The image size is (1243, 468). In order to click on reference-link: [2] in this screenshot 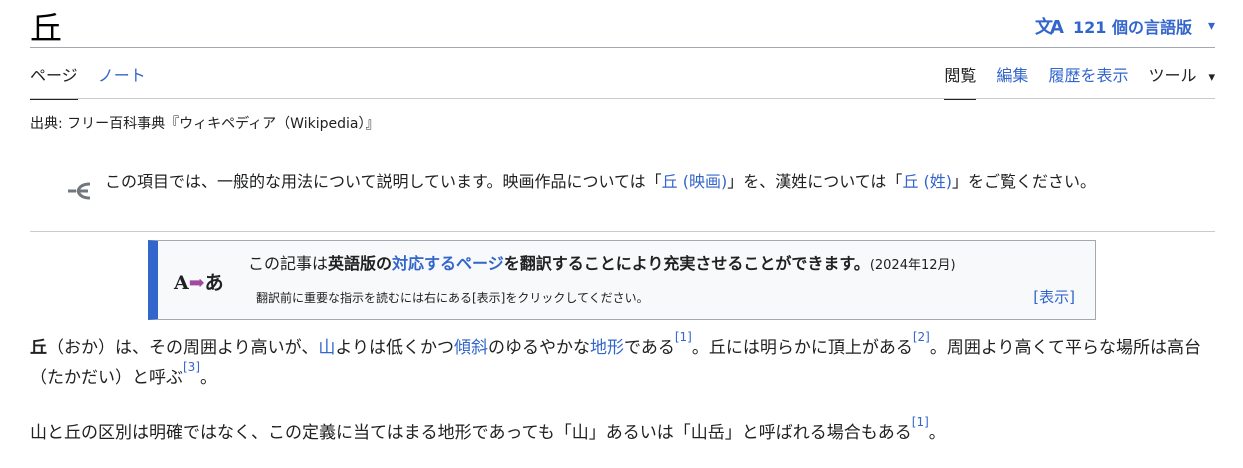, I will do `click(921, 337)`.